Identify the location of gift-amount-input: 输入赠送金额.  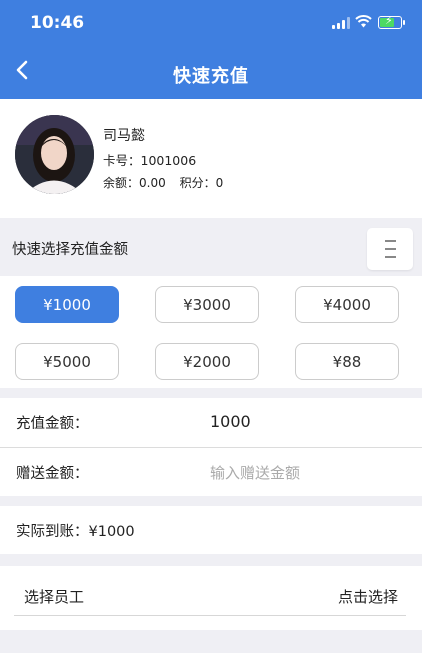
(255, 472).